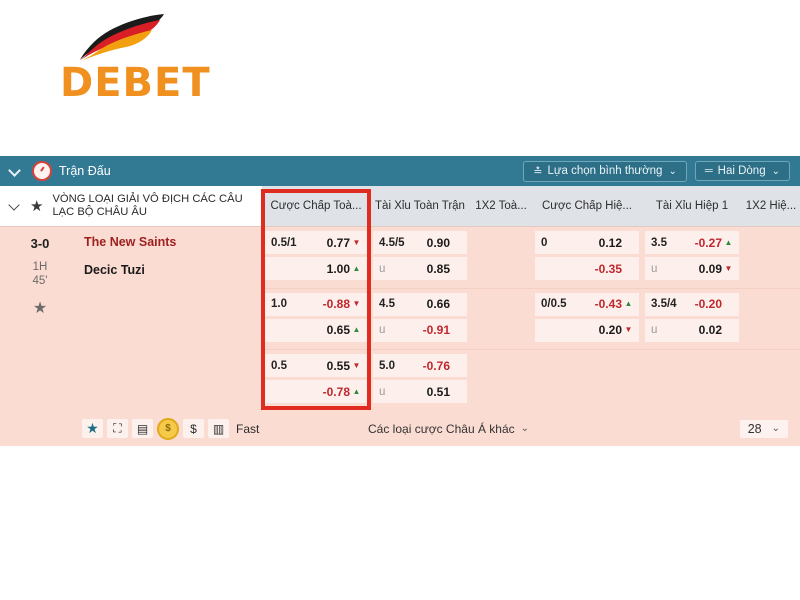  I want to click on odds-cell: 4.5/5 0.90 ▲, so click(420, 242).